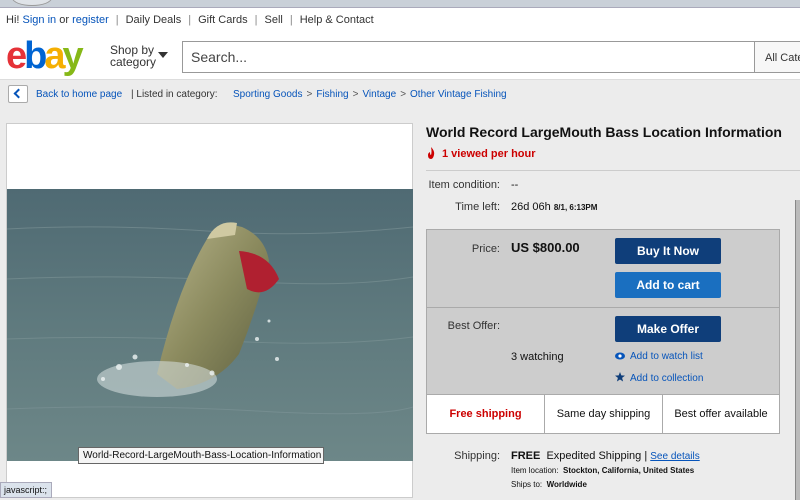  Describe the element at coordinates (481, 153) in the screenshot. I see `viewed-count: 1 viewed per hour` at that location.